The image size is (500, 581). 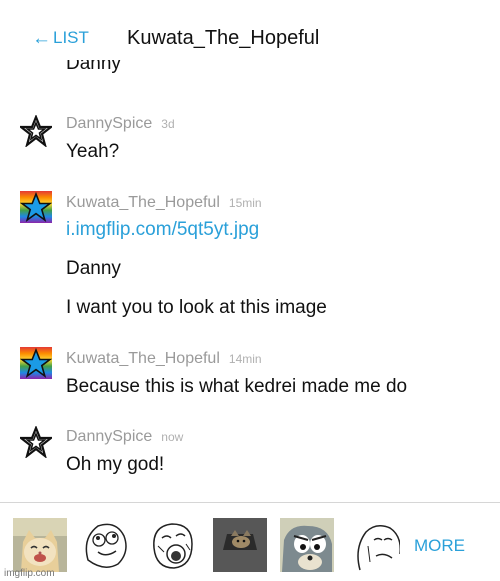 What do you see at coordinates (164, 359) in the screenshot?
I see `message-username: Kuwata_The_Hopeful 14min` at bounding box center [164, 359].